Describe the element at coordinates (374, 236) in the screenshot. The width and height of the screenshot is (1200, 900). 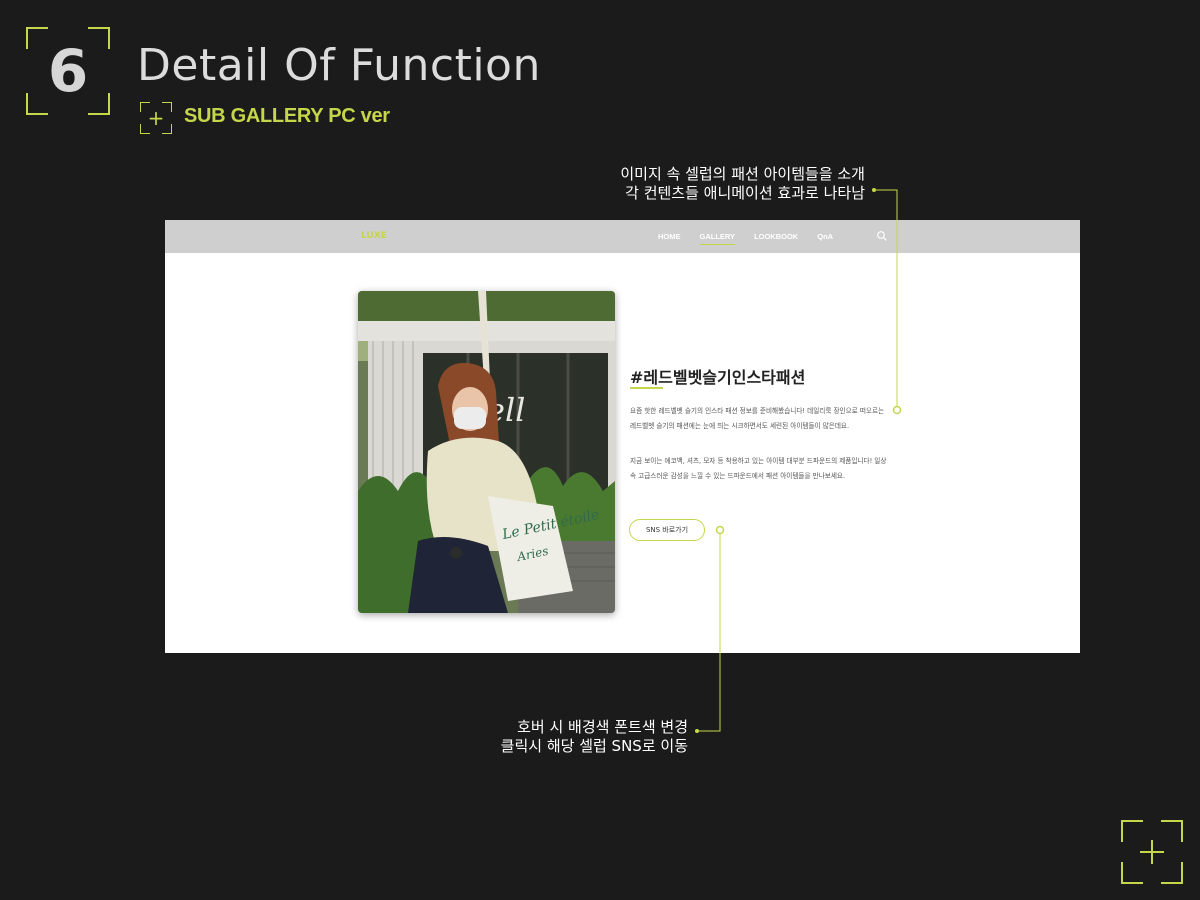
I see `site-logo: LUXE` at that location.